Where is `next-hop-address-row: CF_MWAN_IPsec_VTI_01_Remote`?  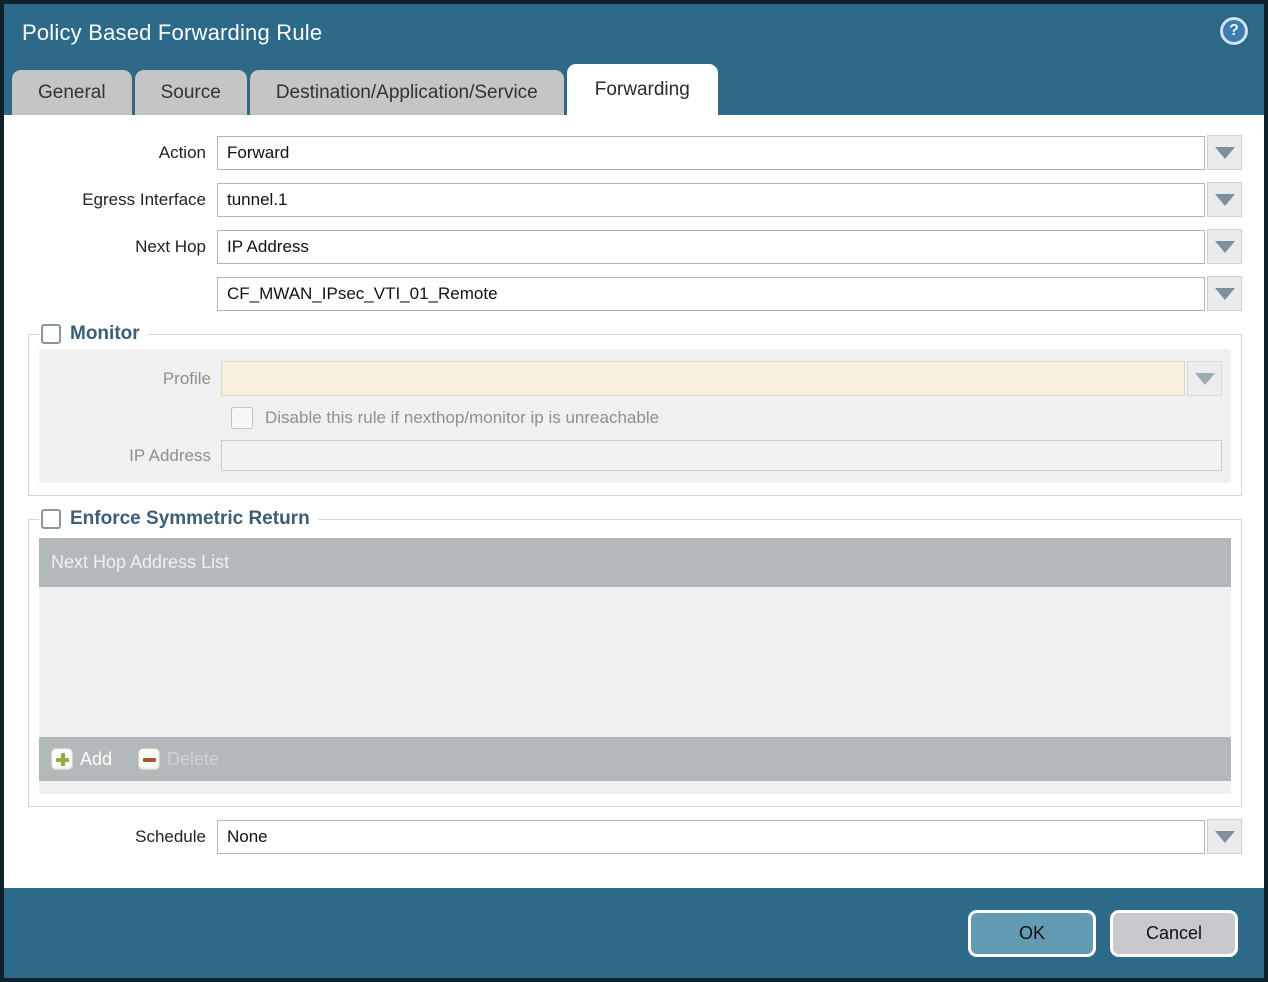 next-hop-address-row: CF_MWAN_IPsec_VTI_01_Remote is located at coordinates (623, 293).